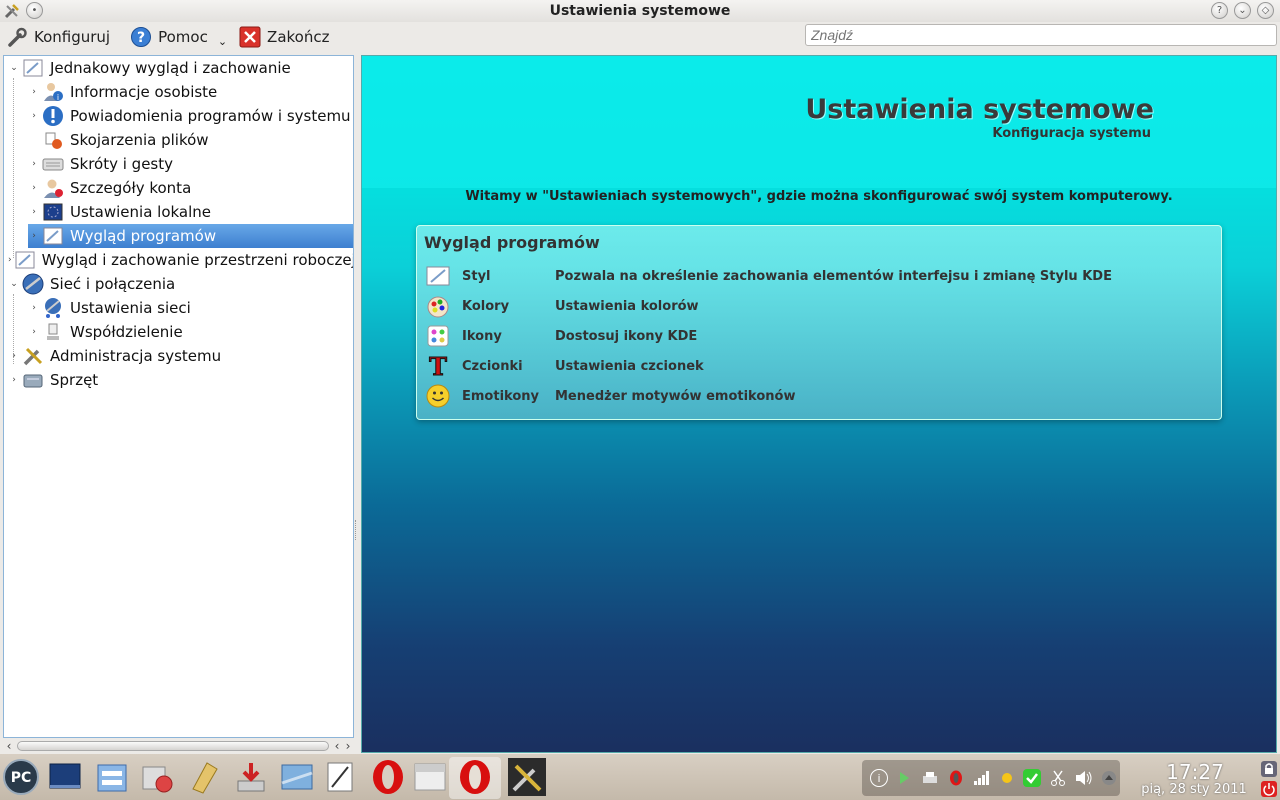 Image resolution: width=1280 pixels, height=800 pixels. What do you see at coordinates (190, 92) in the screenshot?
I see `tree-item-personal-info: › i Informacje osobiste` at bounding box center [190, 92].